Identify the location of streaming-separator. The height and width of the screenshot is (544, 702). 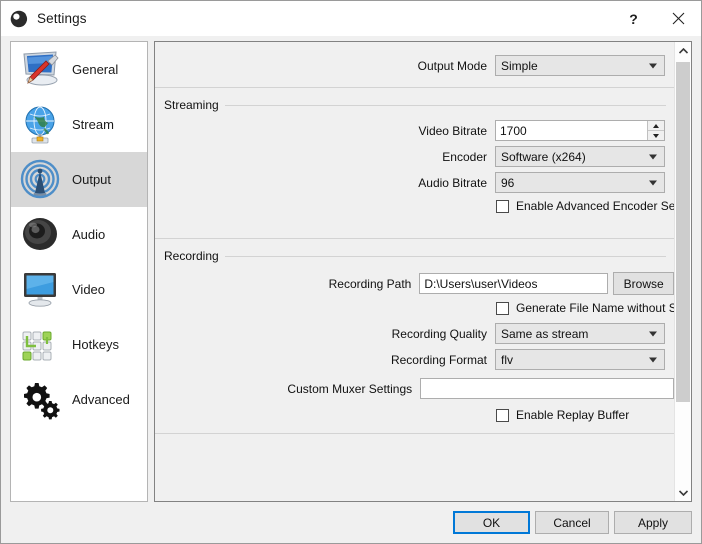
(414, 238).